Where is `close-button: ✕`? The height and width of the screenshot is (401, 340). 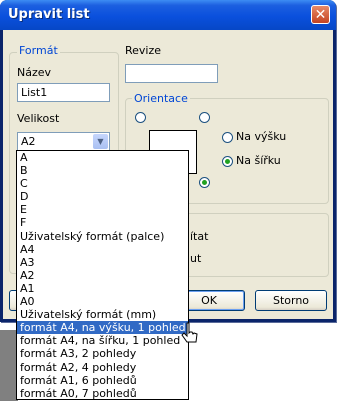
close-button: ✕ is located at coordinates (320, 14).